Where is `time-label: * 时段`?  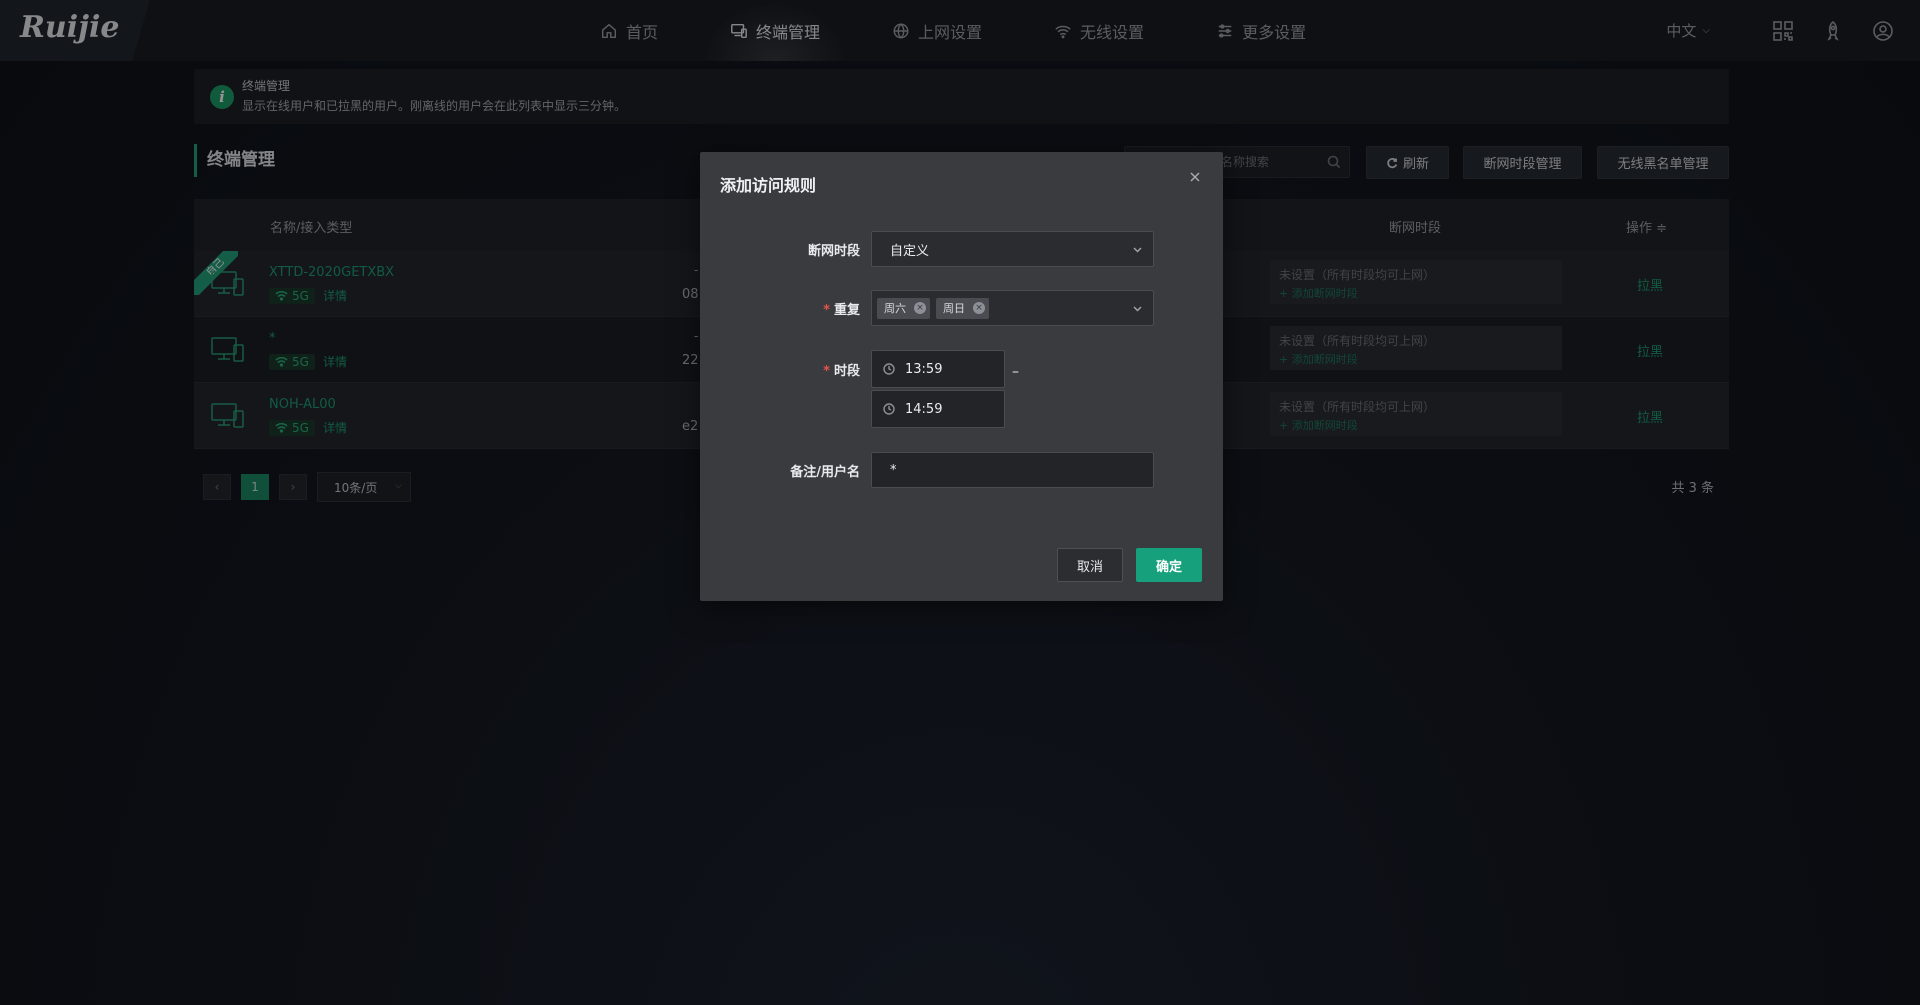
time-label: * 时段 is located at coordinates (841, 371).